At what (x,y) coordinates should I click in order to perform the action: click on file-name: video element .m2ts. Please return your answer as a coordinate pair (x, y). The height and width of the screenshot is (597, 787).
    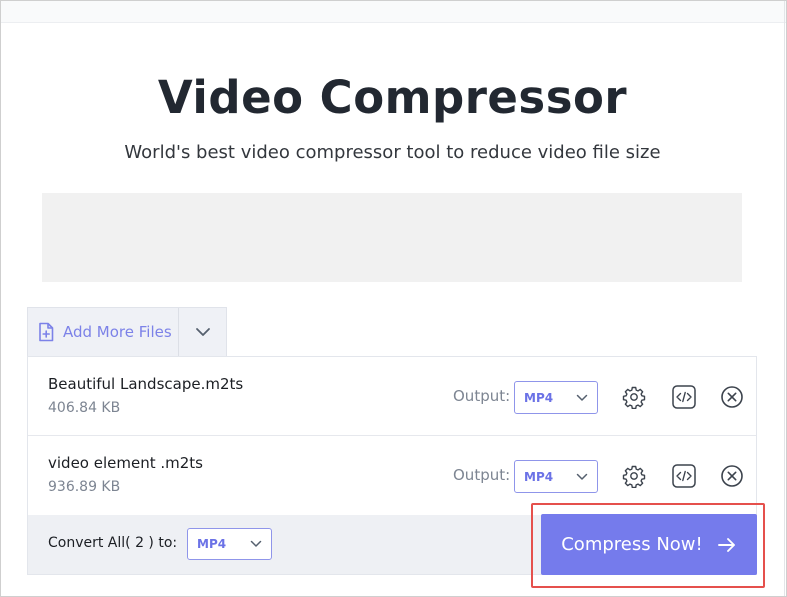
    Looking at the image, I should click on (125, 463).